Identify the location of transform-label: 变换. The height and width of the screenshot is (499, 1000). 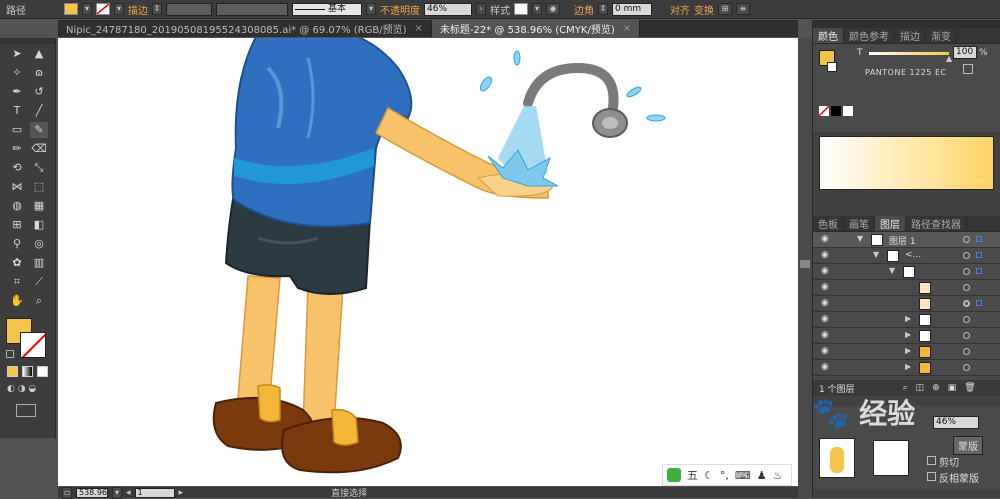
(704, 9).